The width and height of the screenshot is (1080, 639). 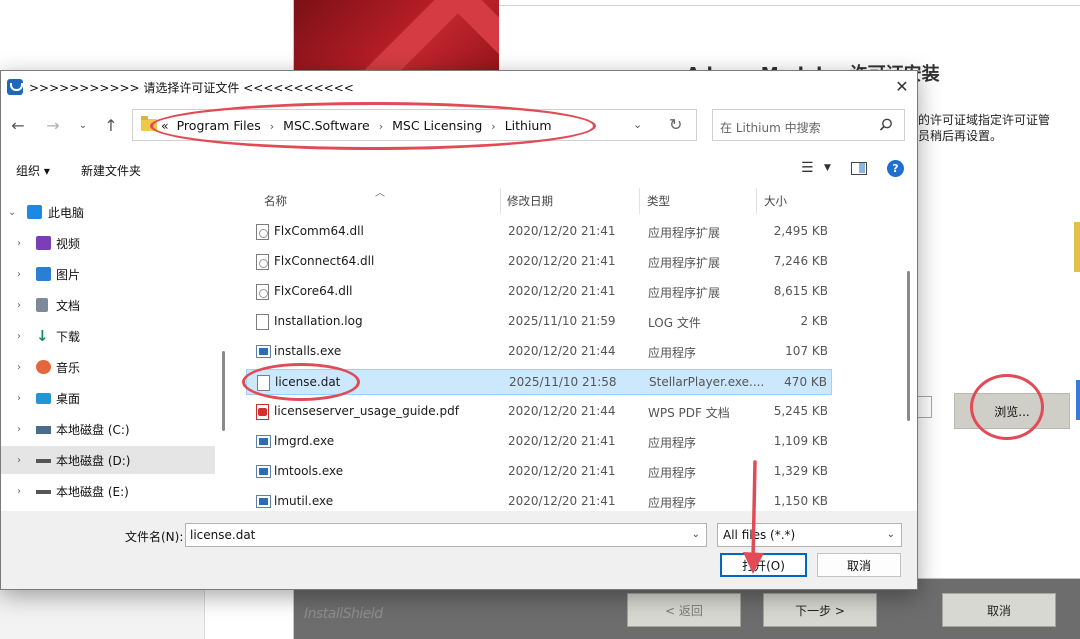 I want to click on nav-item-drive-d: › 本地磁盘 (D:), so click(x=108, y=460).